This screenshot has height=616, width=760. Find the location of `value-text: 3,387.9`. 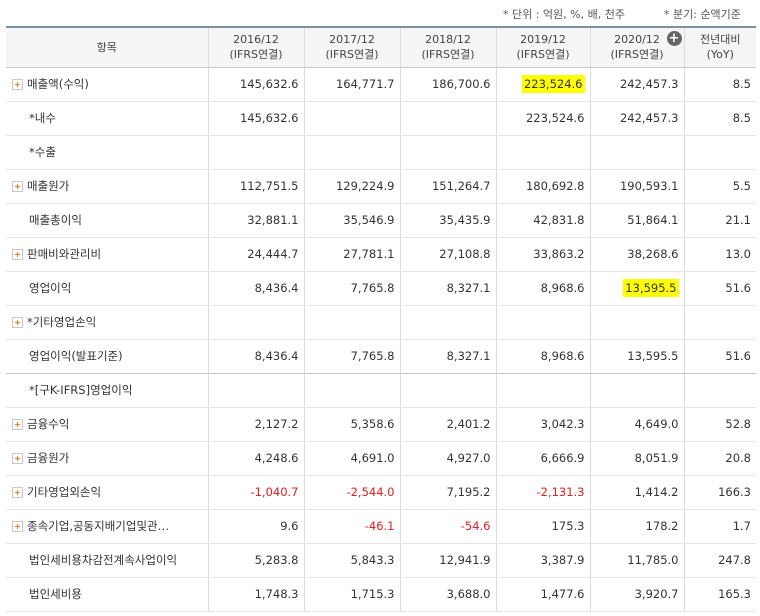

value-text: 3,387.9 is located at coordinates (562, 560).